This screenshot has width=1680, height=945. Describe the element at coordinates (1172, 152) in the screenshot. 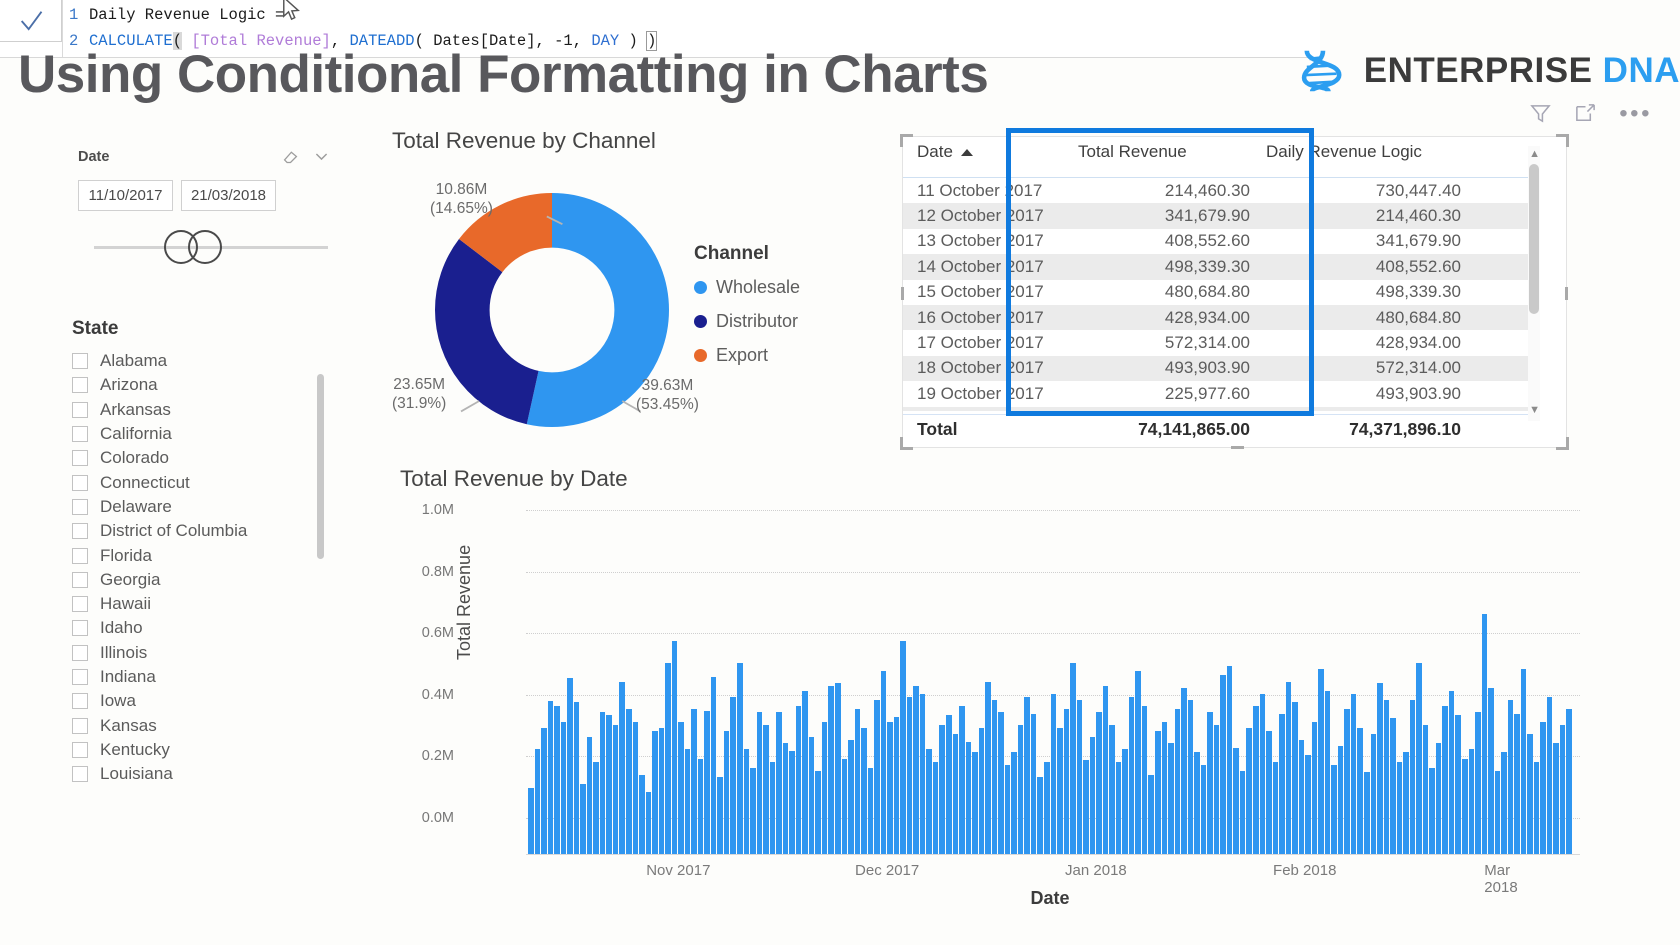

I see `column-header-total-revenue: Total Revenue` at that location.